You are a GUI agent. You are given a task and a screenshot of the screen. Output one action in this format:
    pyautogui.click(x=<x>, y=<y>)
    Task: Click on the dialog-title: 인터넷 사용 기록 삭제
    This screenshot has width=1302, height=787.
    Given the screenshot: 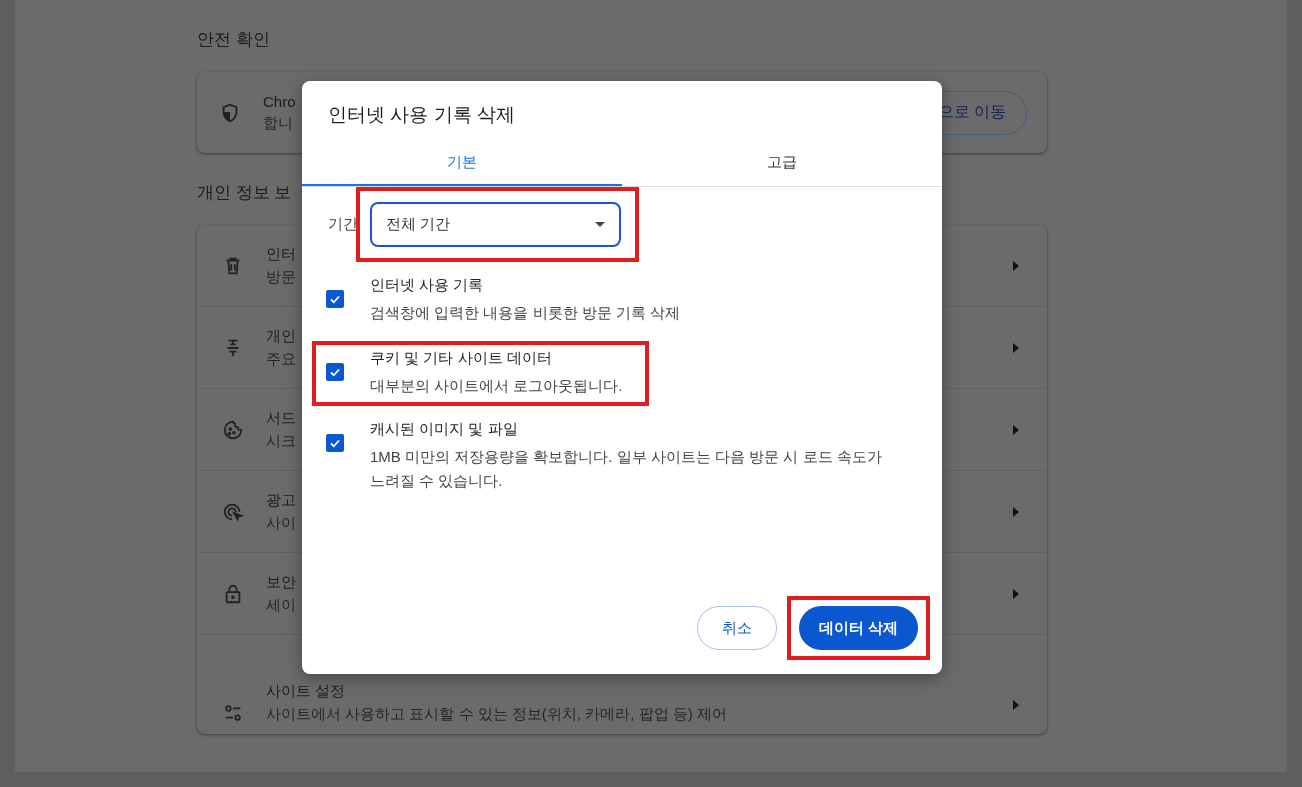 What is the action you would take?
    pyautogui.click(x=421, y=115)
    